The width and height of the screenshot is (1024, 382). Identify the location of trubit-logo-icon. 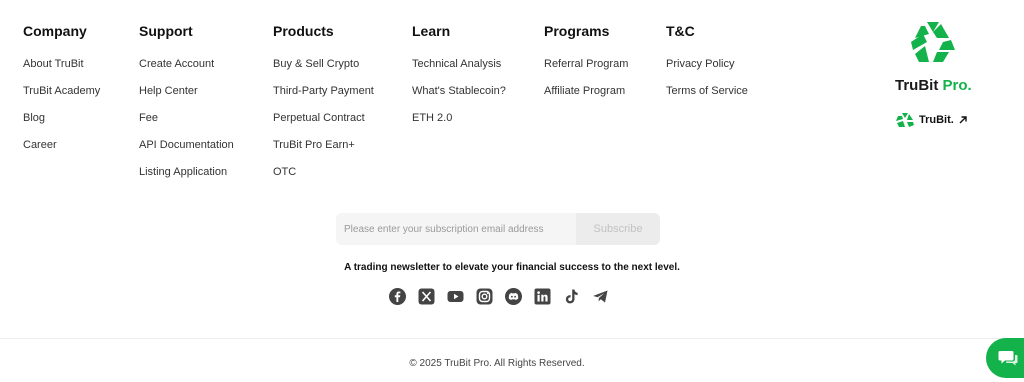
(933, 42).